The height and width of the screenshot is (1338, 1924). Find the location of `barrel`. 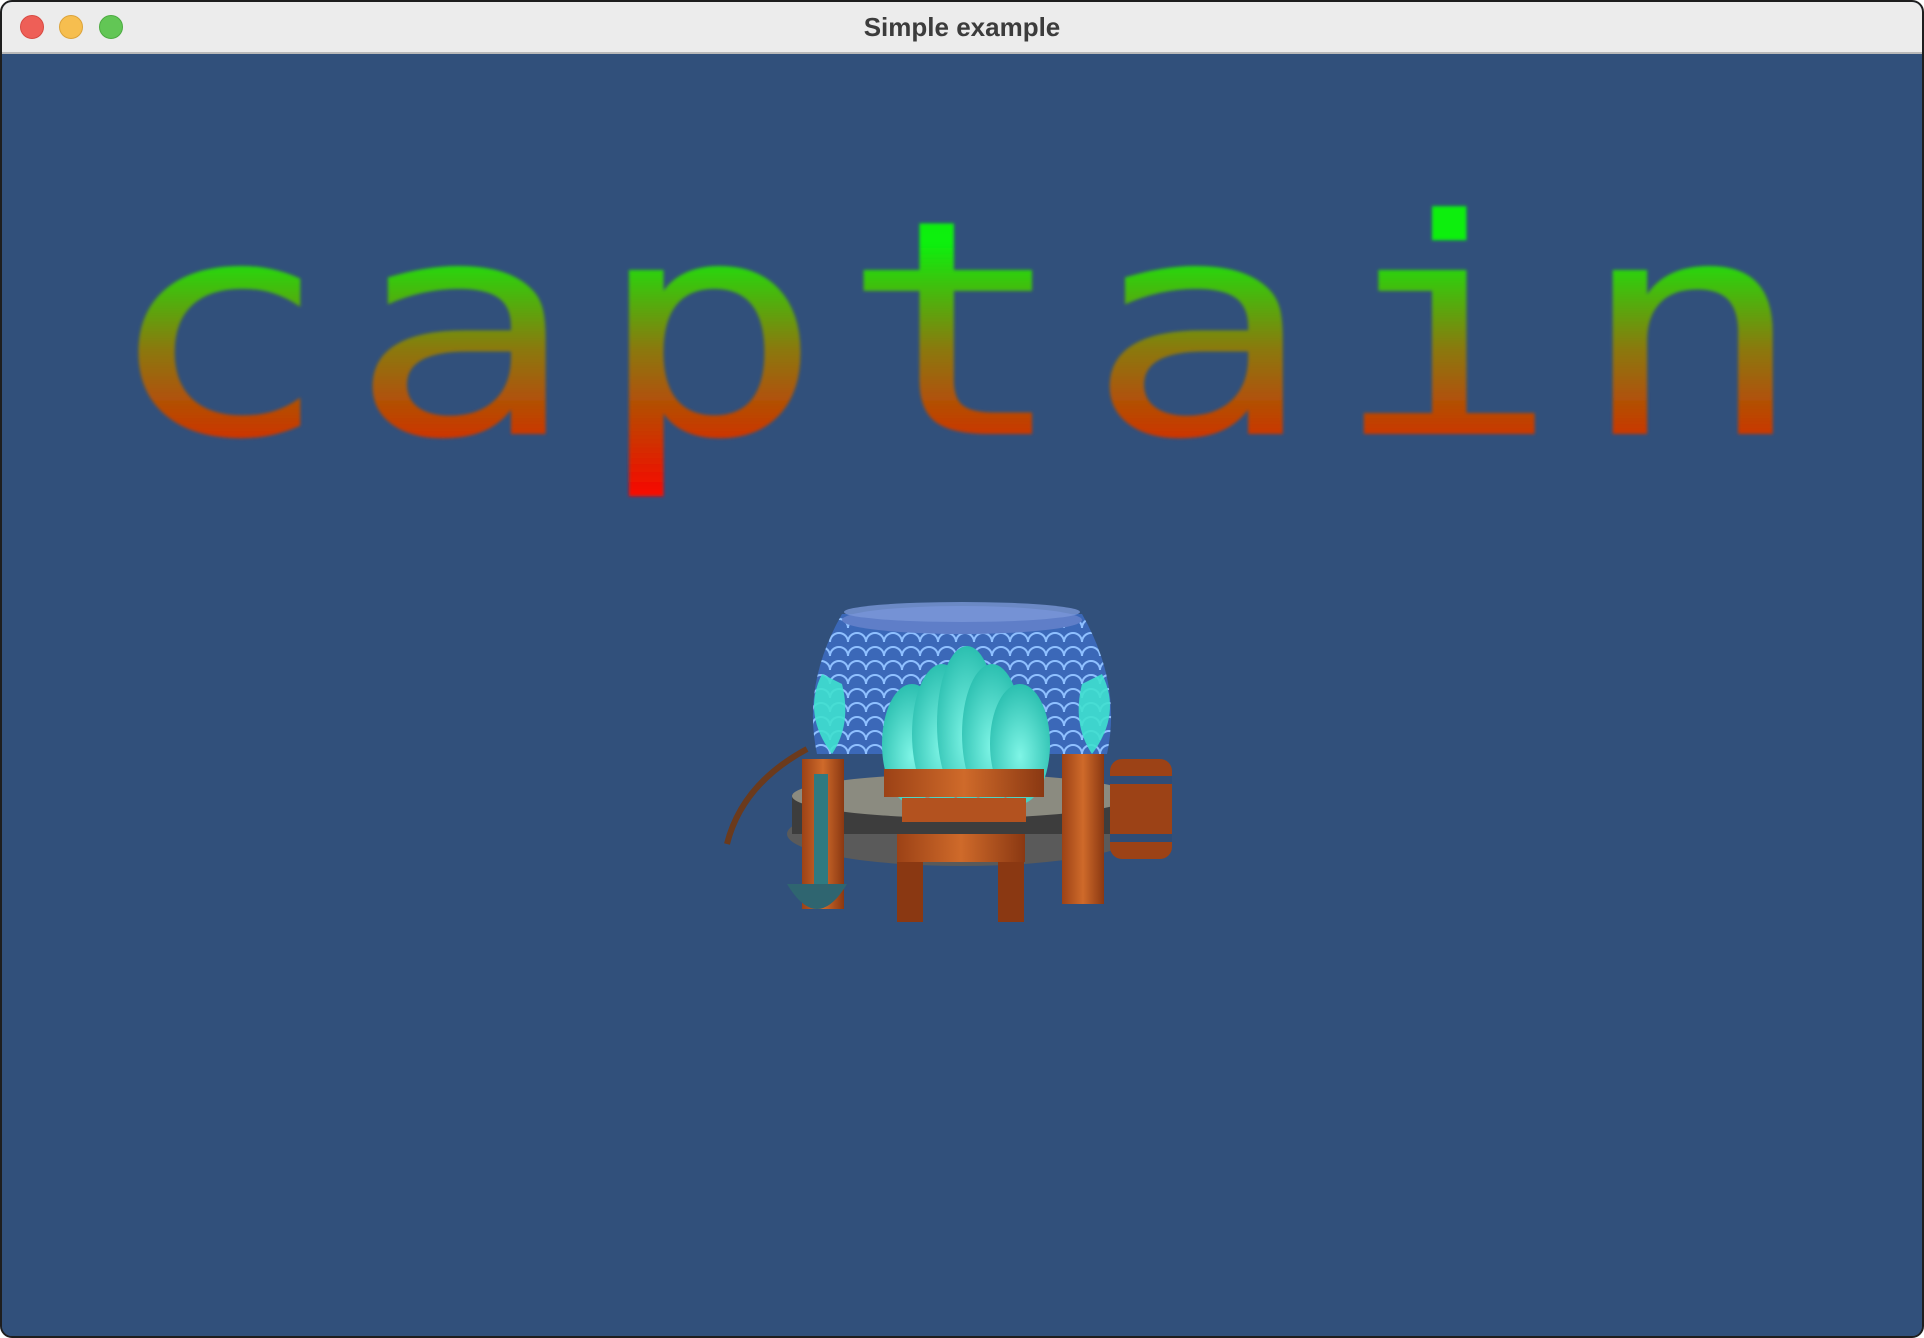

barrel is located at coordinates (1141, 809).